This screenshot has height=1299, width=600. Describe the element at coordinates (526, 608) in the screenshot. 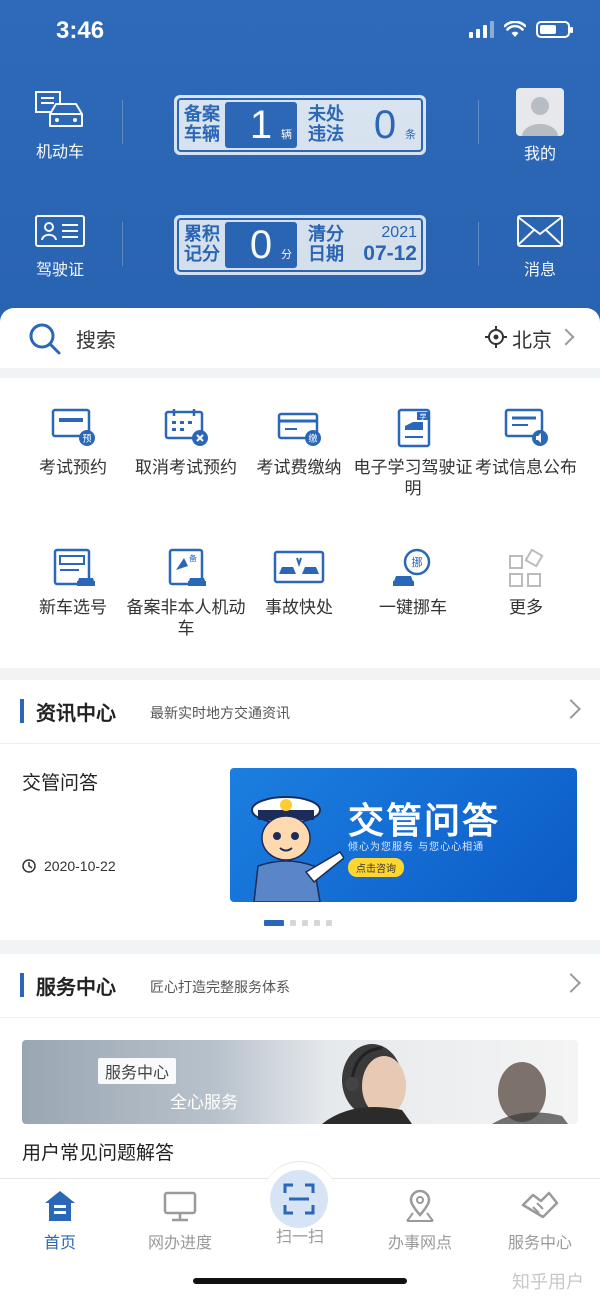

I see `service-label: 更多` at that location.